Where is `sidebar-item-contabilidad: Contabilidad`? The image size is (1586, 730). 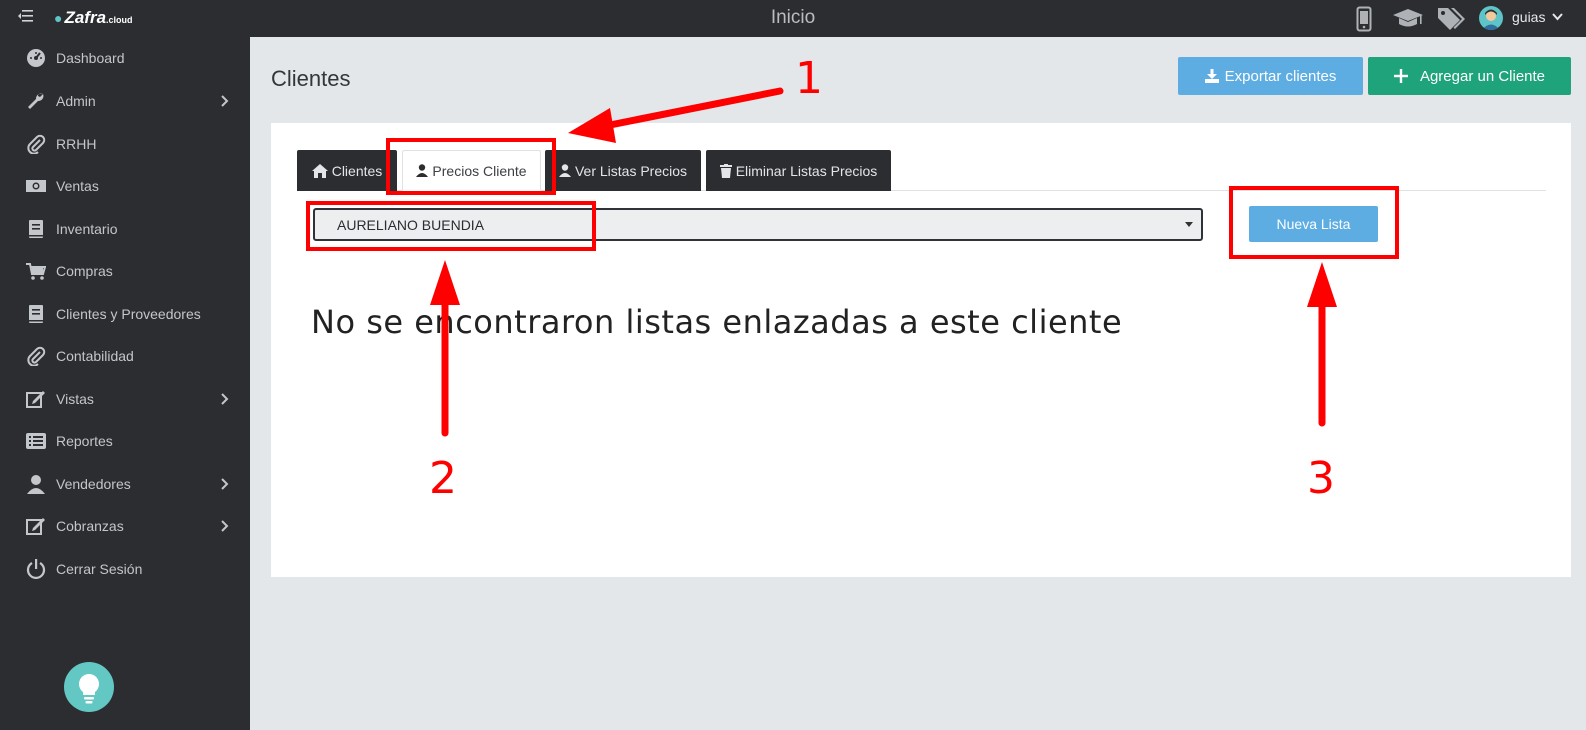
sidebar-item-contabilidad: Contabilidad is located at coordinates (125, 356).